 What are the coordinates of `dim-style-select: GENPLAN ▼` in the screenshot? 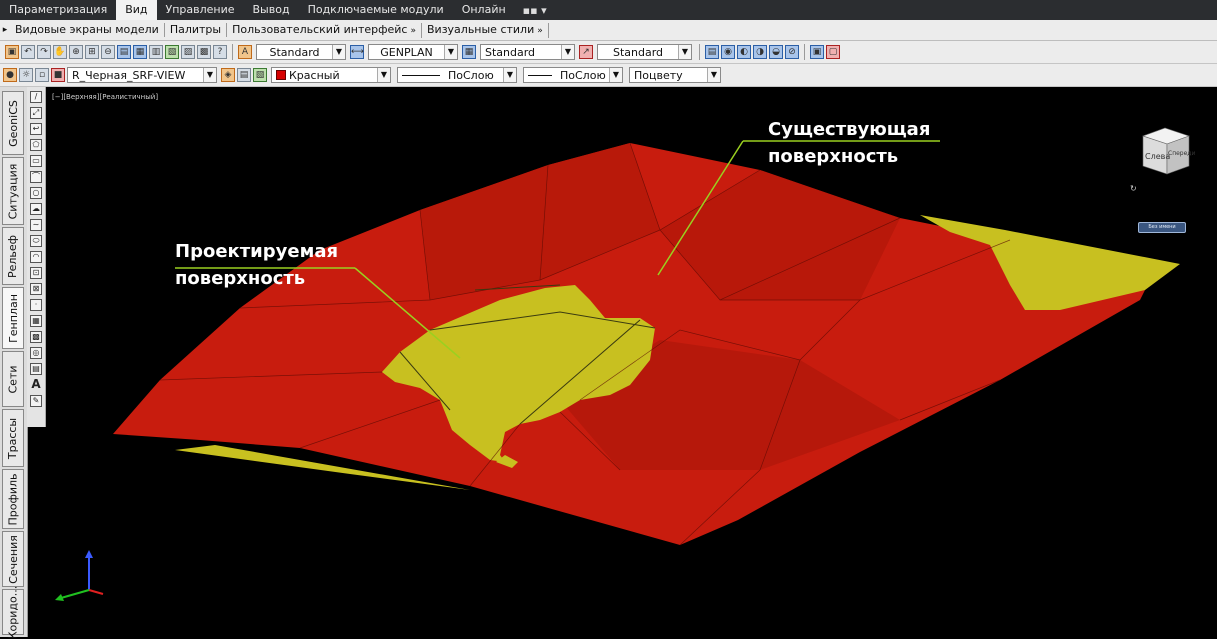 It's located at (413, 52).